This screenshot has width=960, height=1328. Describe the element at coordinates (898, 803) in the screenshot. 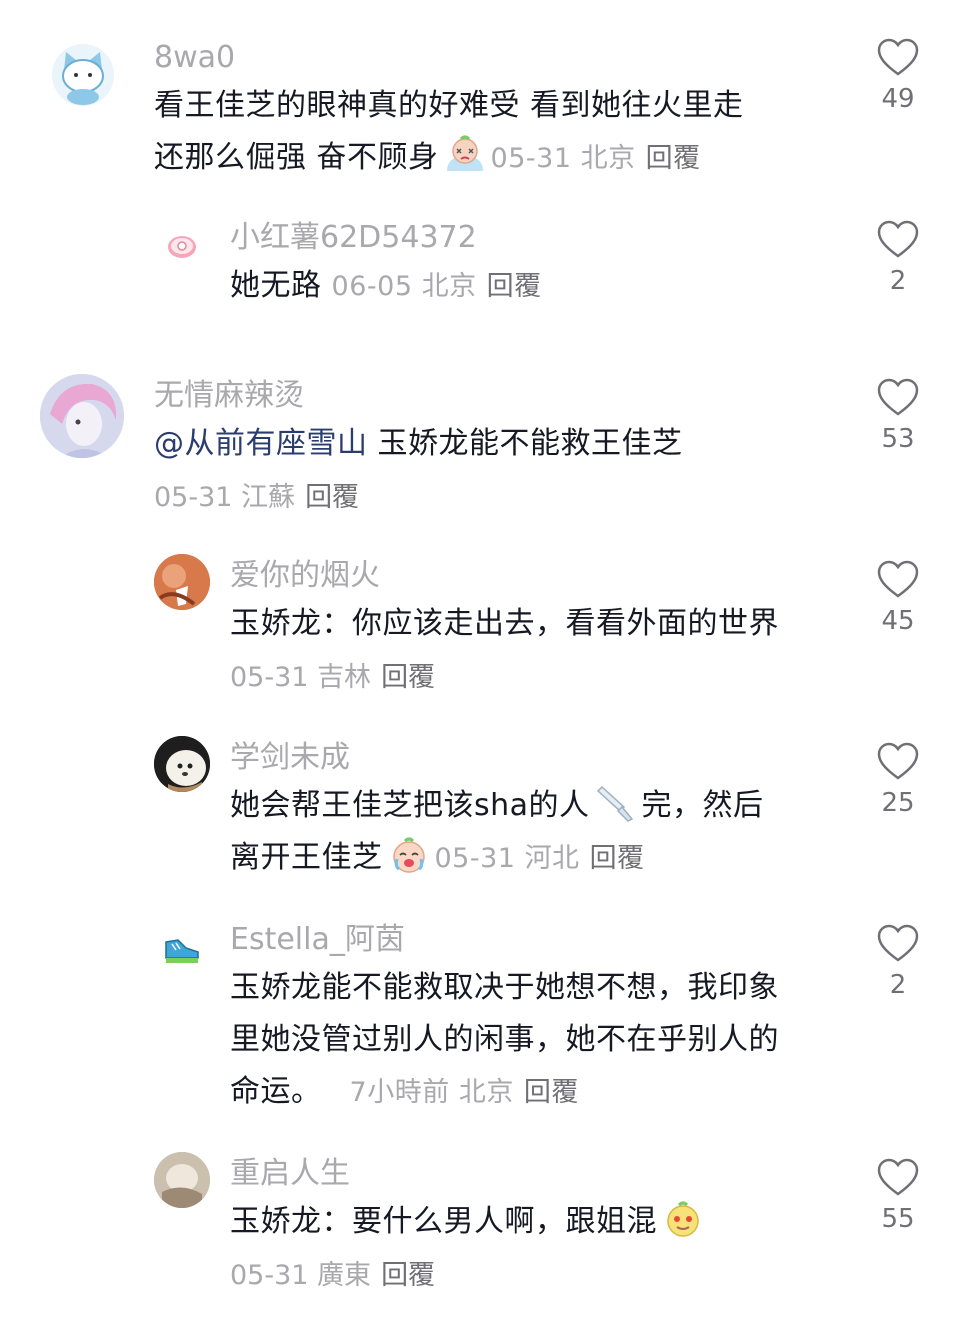

I see `like-count: 25` at that location.